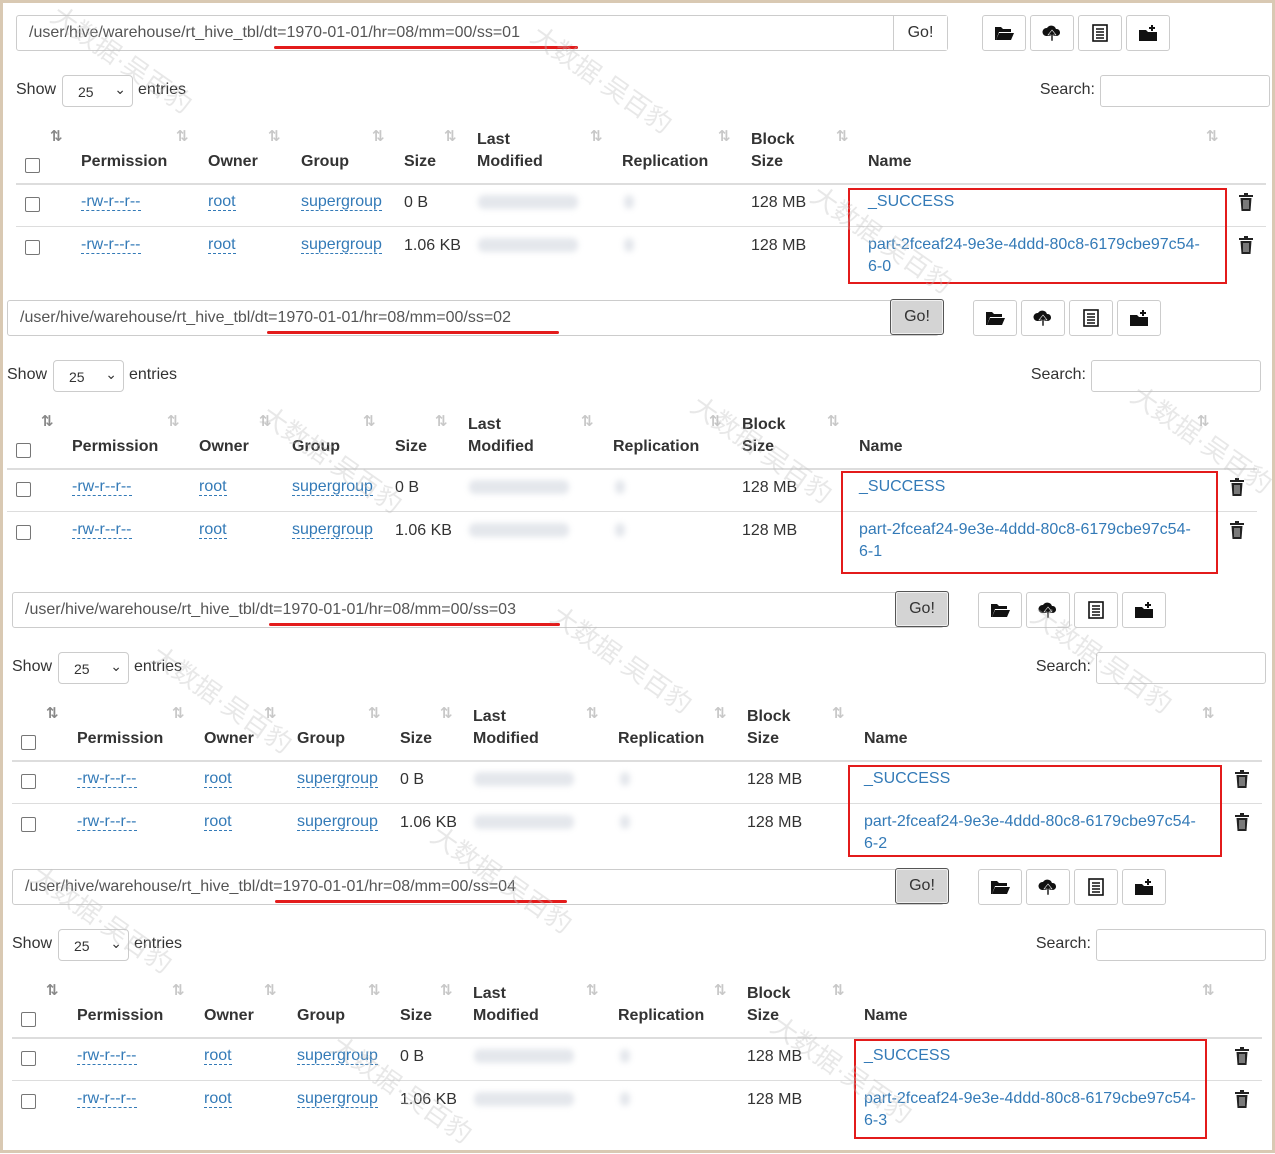 The width and height of the screenshot is (1275, 1154). I want to click on col-replication: Replication, so click(656, 447).